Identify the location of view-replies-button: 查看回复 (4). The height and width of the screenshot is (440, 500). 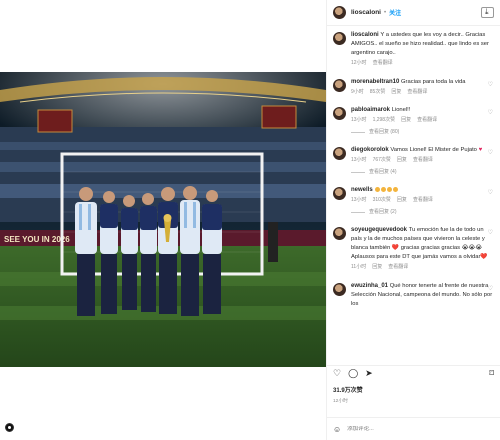
(422, 173).